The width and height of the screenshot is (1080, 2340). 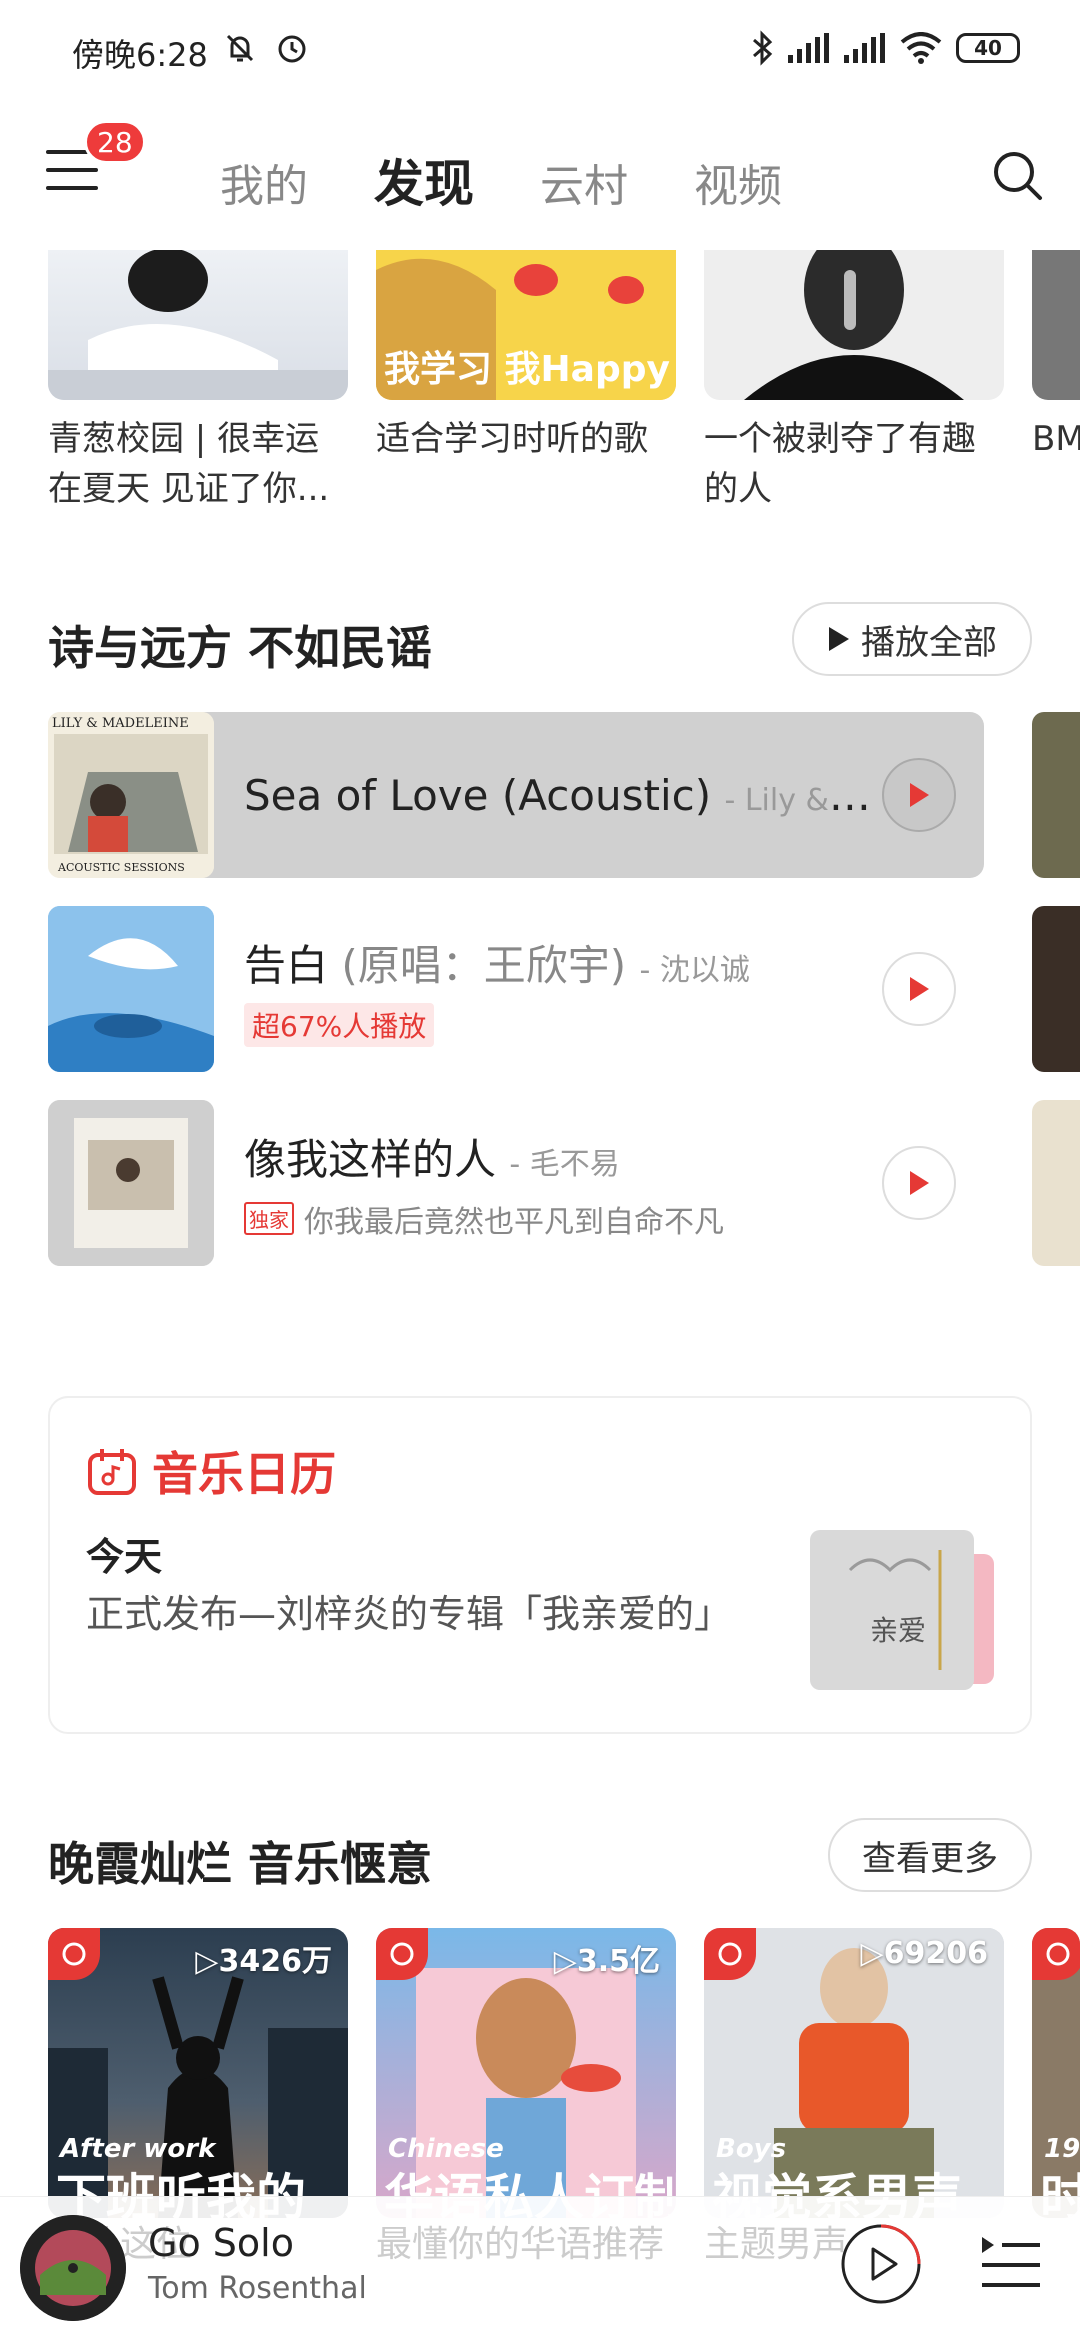 I want to click on playlist-card: ▷69206 Boys 视觉系男声, so click(x=854, y=2073).